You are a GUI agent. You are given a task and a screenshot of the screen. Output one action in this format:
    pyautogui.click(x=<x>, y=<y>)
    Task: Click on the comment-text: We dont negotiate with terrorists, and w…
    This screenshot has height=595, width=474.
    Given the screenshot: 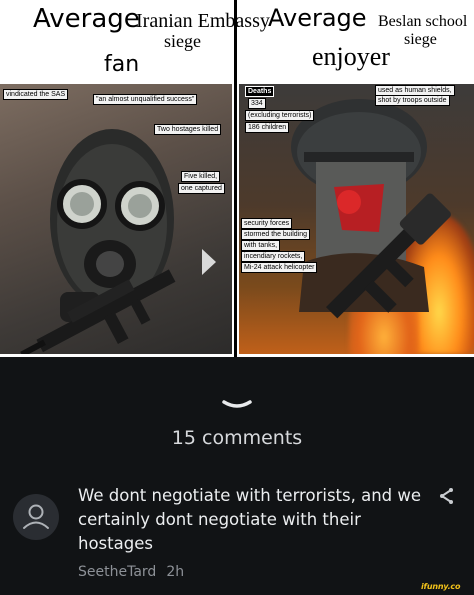 What is the action you would take?
    pyautogui.click(x=250, y=519)
    